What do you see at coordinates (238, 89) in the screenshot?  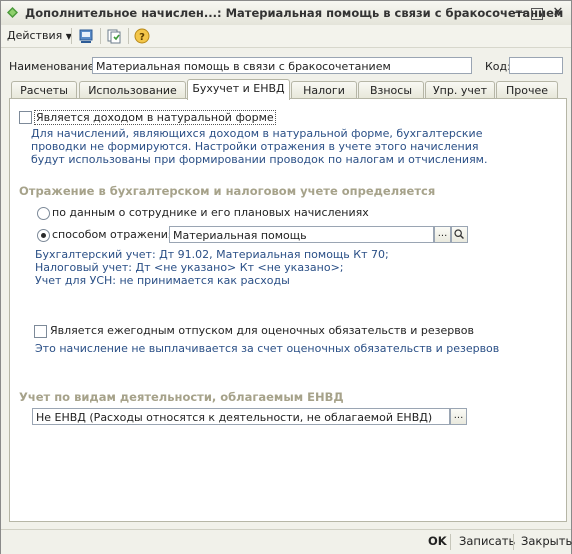 I see `tab-accounting-envd: Бухучет и ЕНВД` at bounding box center [238, 89].